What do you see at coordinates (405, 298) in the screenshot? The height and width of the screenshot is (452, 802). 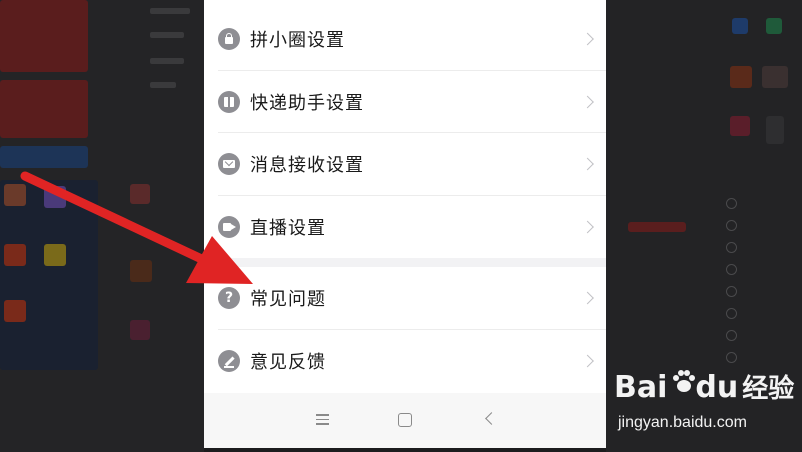 I see `setting-row-faq: ? 常见问题` at bounding box center [405, 298].